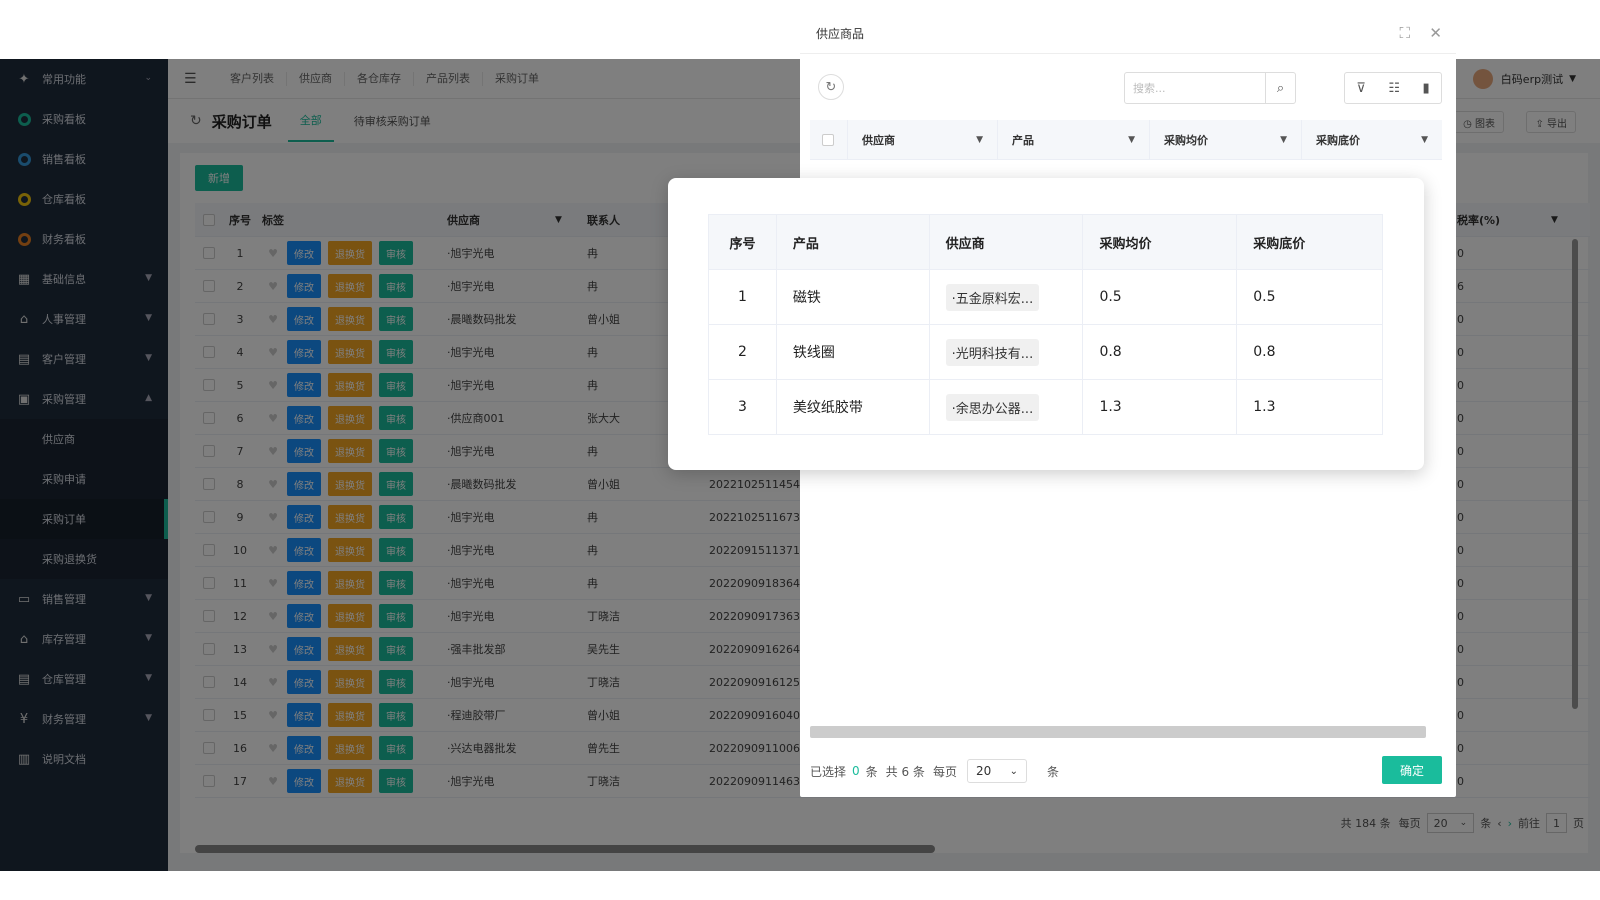  What do you see at coordinates (1046, 242) in the screenshot?
I see `popup-table-header: 序号 产品 供应商 采购均价 采购底价` at bounding box center [1046, 242].